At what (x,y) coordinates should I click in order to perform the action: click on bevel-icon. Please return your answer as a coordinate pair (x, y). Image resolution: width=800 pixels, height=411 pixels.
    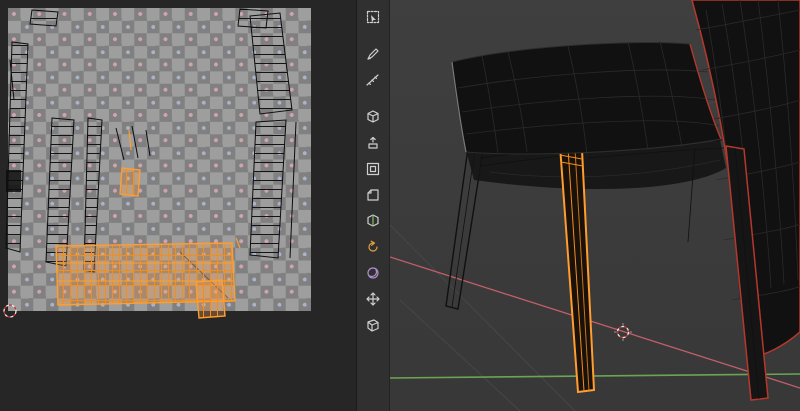
    Looking at the image, I should click on (373, 194).